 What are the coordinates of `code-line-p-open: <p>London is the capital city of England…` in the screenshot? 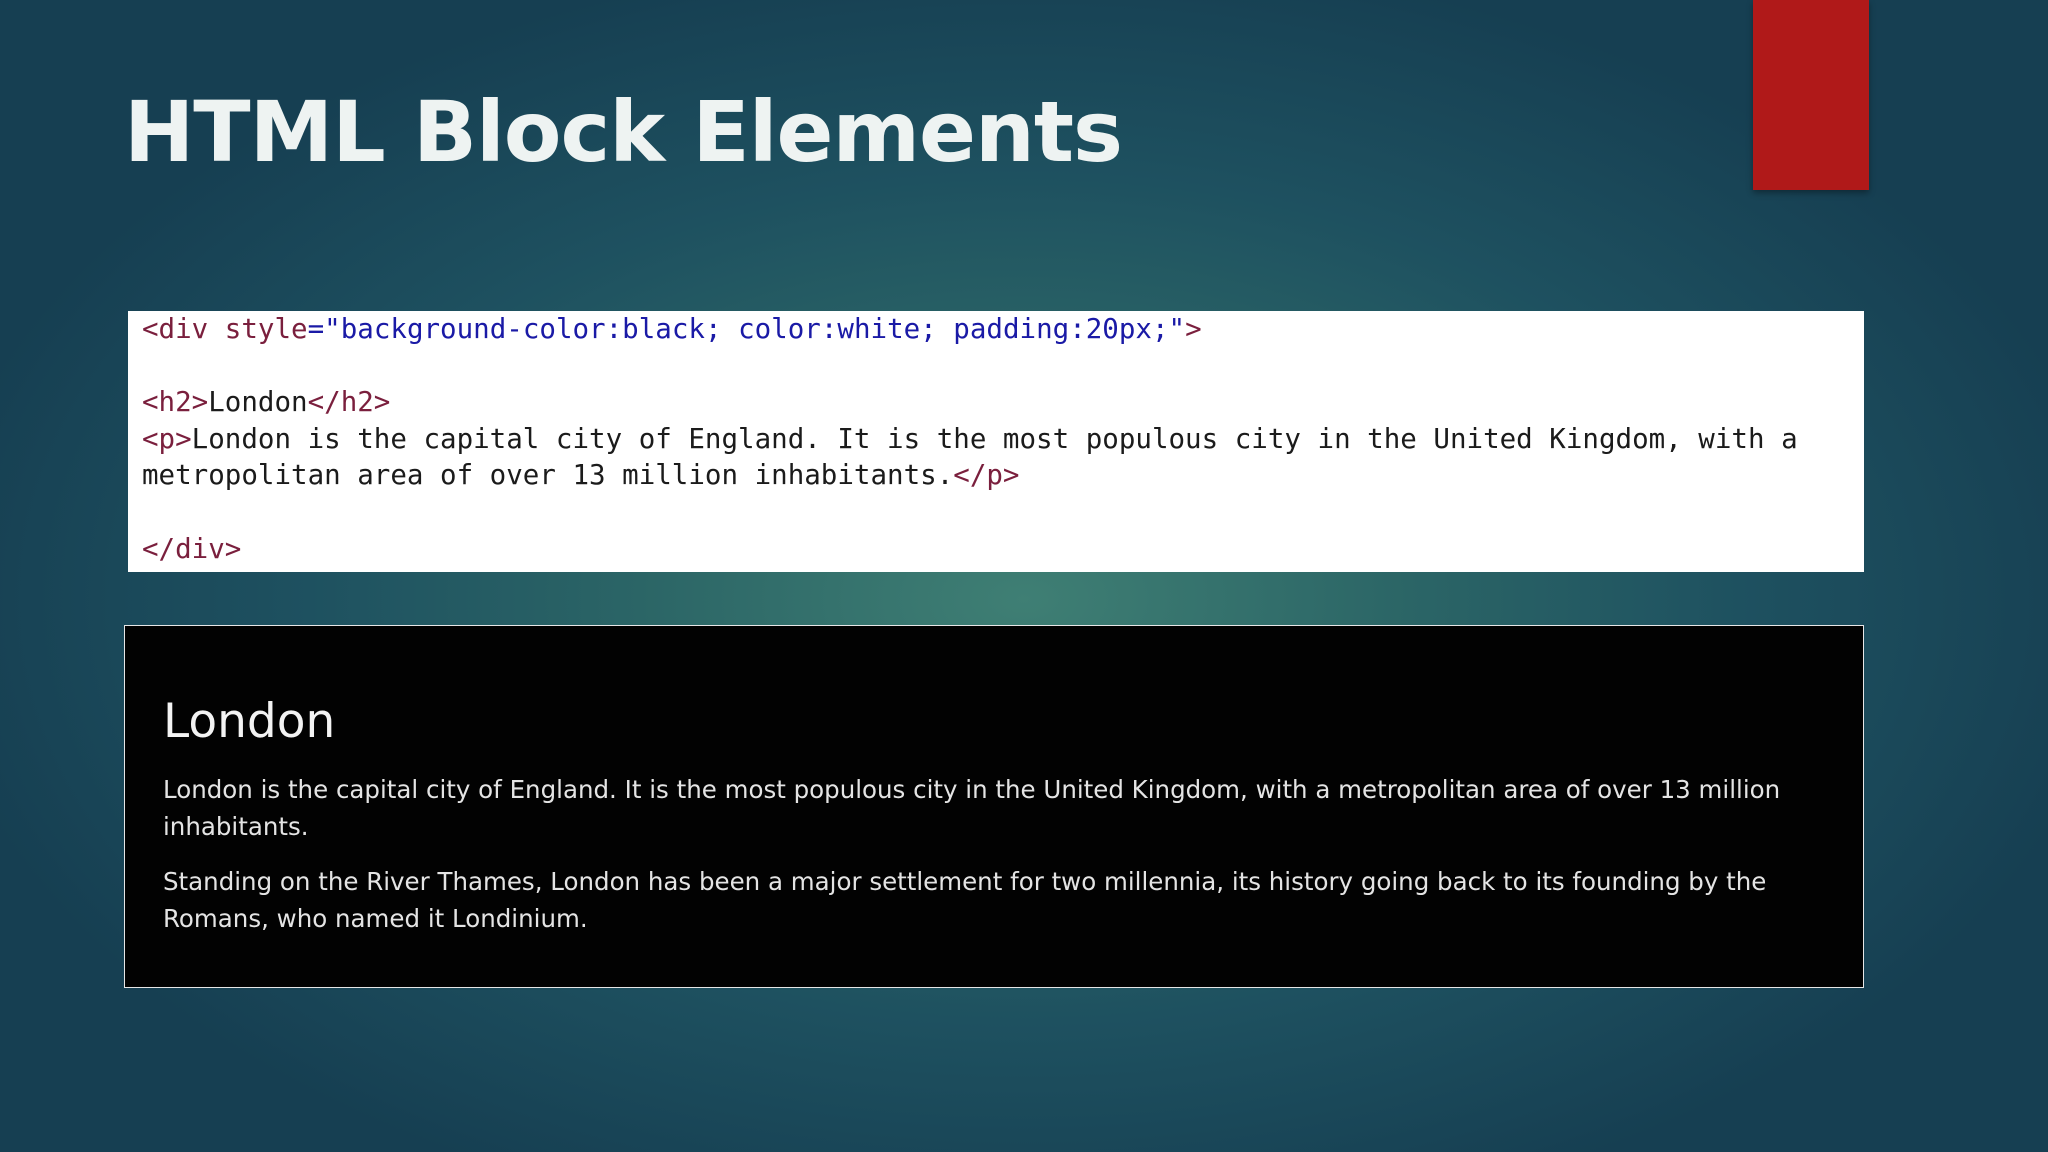 It's located at (996, 439).